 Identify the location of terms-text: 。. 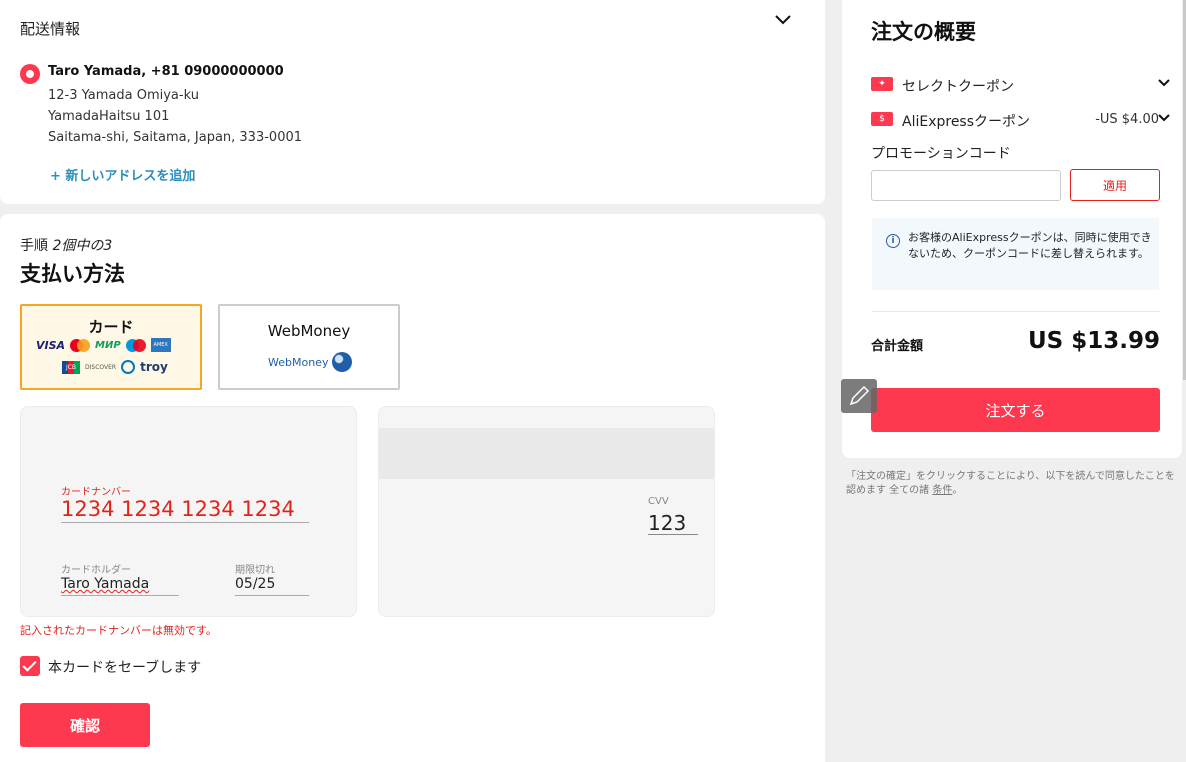
(957, 490).